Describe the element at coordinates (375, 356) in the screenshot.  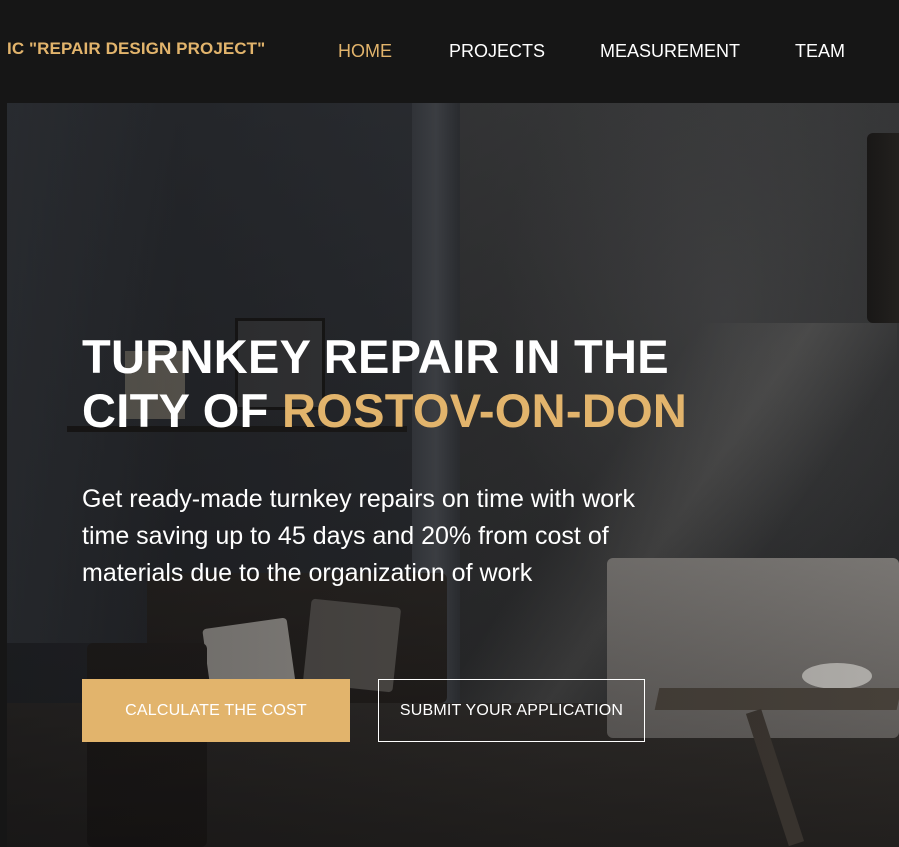
I see `hero-title-line1: TURNKEY REPAIR IN THE` at that location.